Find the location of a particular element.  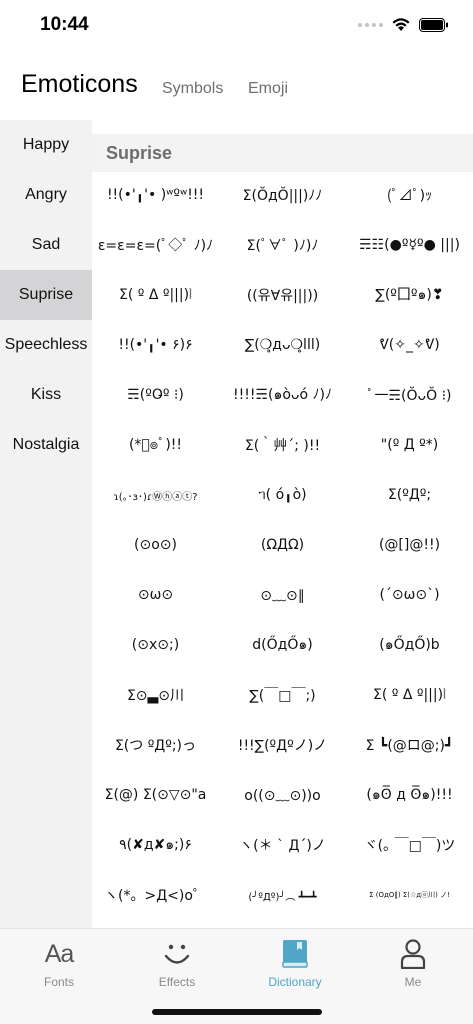

emoticon-item: ヽ(*。>Д<)o゜ is located at coordinates (155, 895).